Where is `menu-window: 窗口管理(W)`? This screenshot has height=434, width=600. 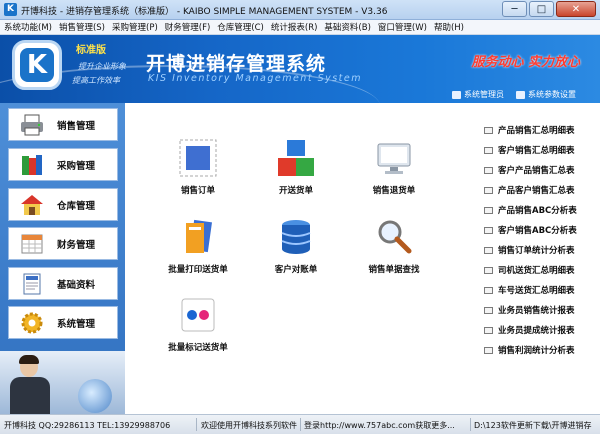 menu-window: 窗口管理(W) is located at coordinates (402, 27).